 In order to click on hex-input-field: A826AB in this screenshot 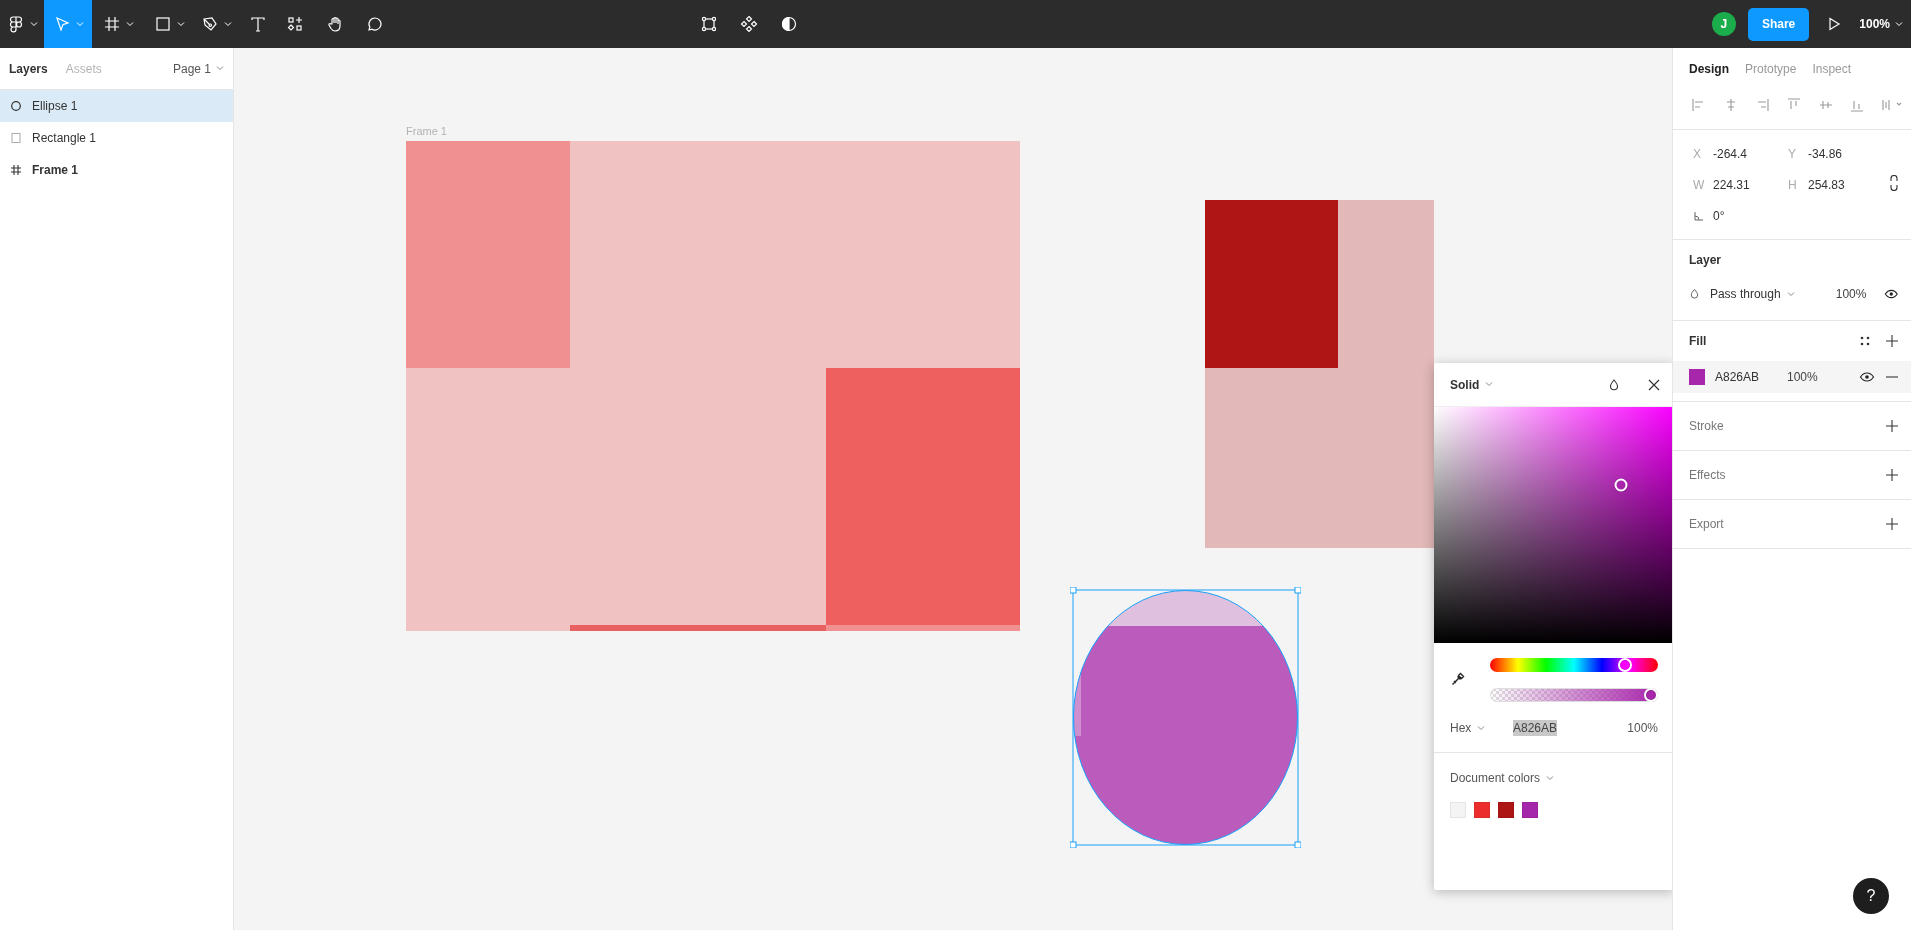, I will do `click(1535, 728)`.